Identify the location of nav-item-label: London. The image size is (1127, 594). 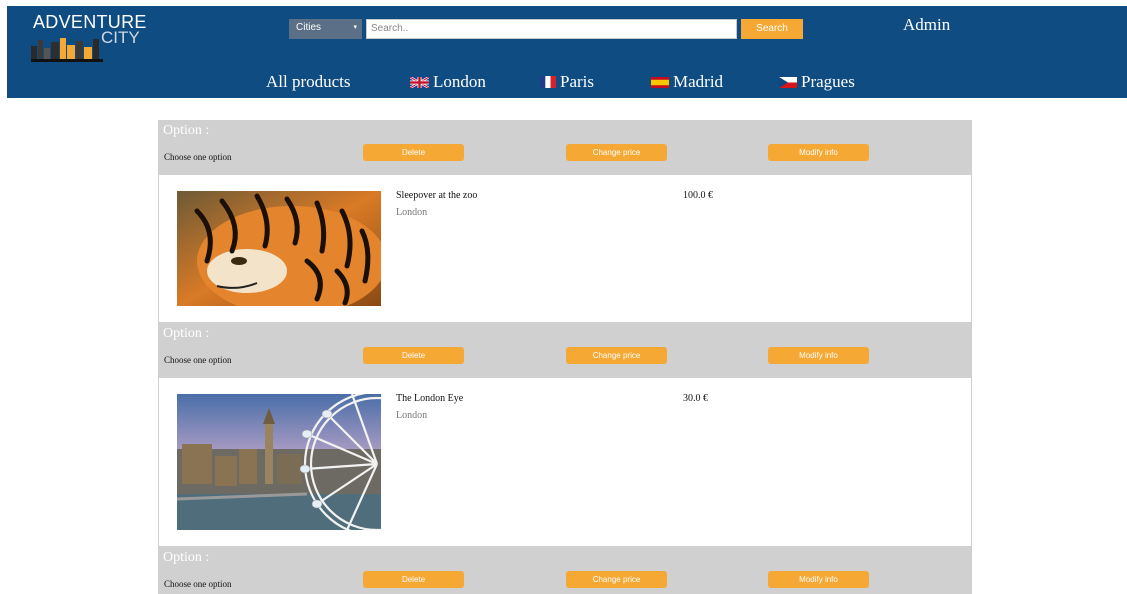
(459, 81).